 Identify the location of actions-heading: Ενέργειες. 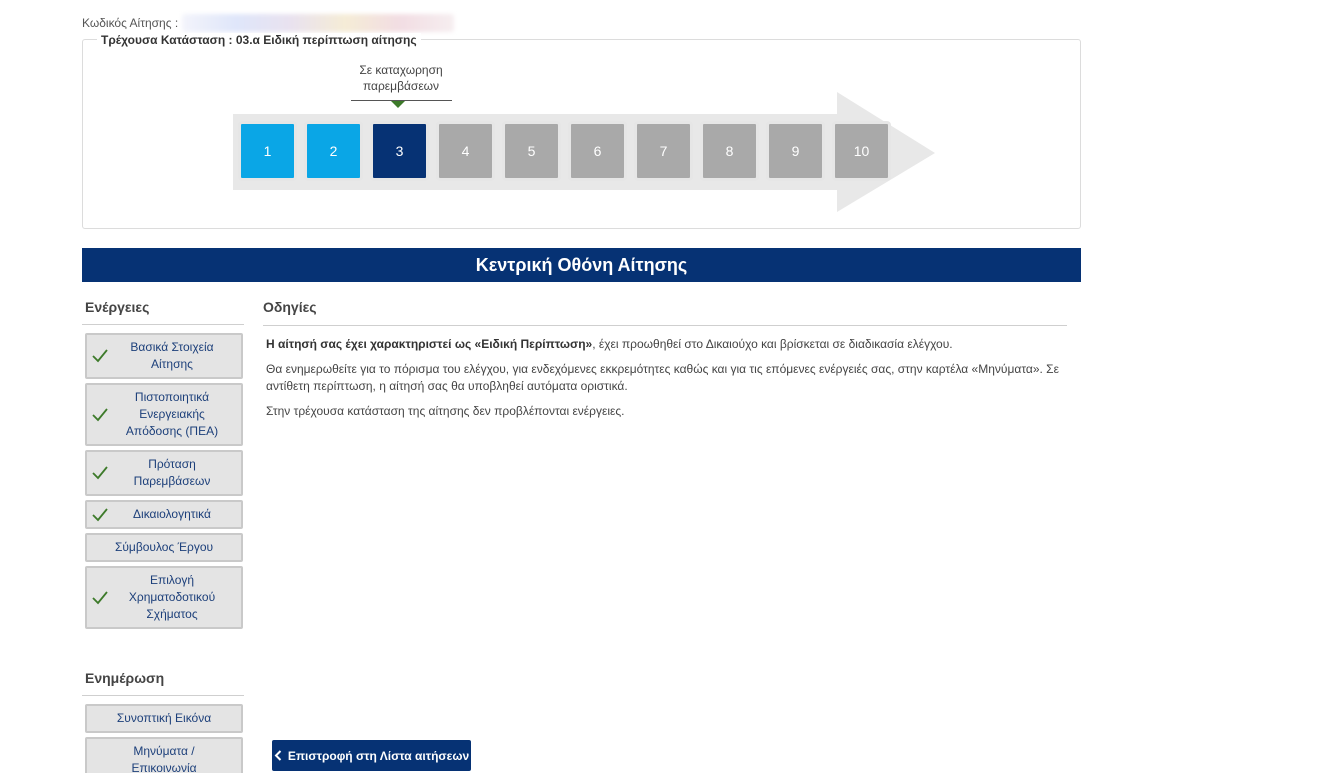
(163, 310).